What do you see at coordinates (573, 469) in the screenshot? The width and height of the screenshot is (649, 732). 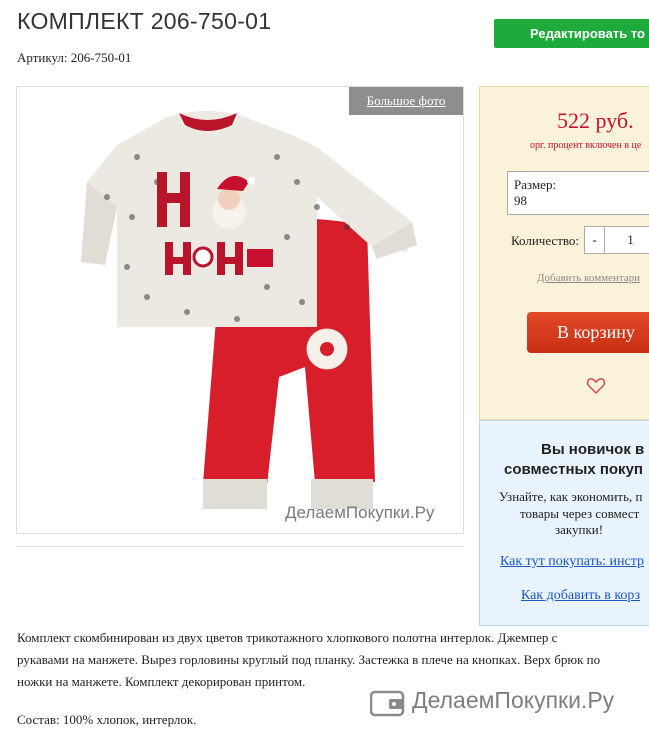 I see `newbie-title-line2: совместных покуп` at bounding box center [573, 469].